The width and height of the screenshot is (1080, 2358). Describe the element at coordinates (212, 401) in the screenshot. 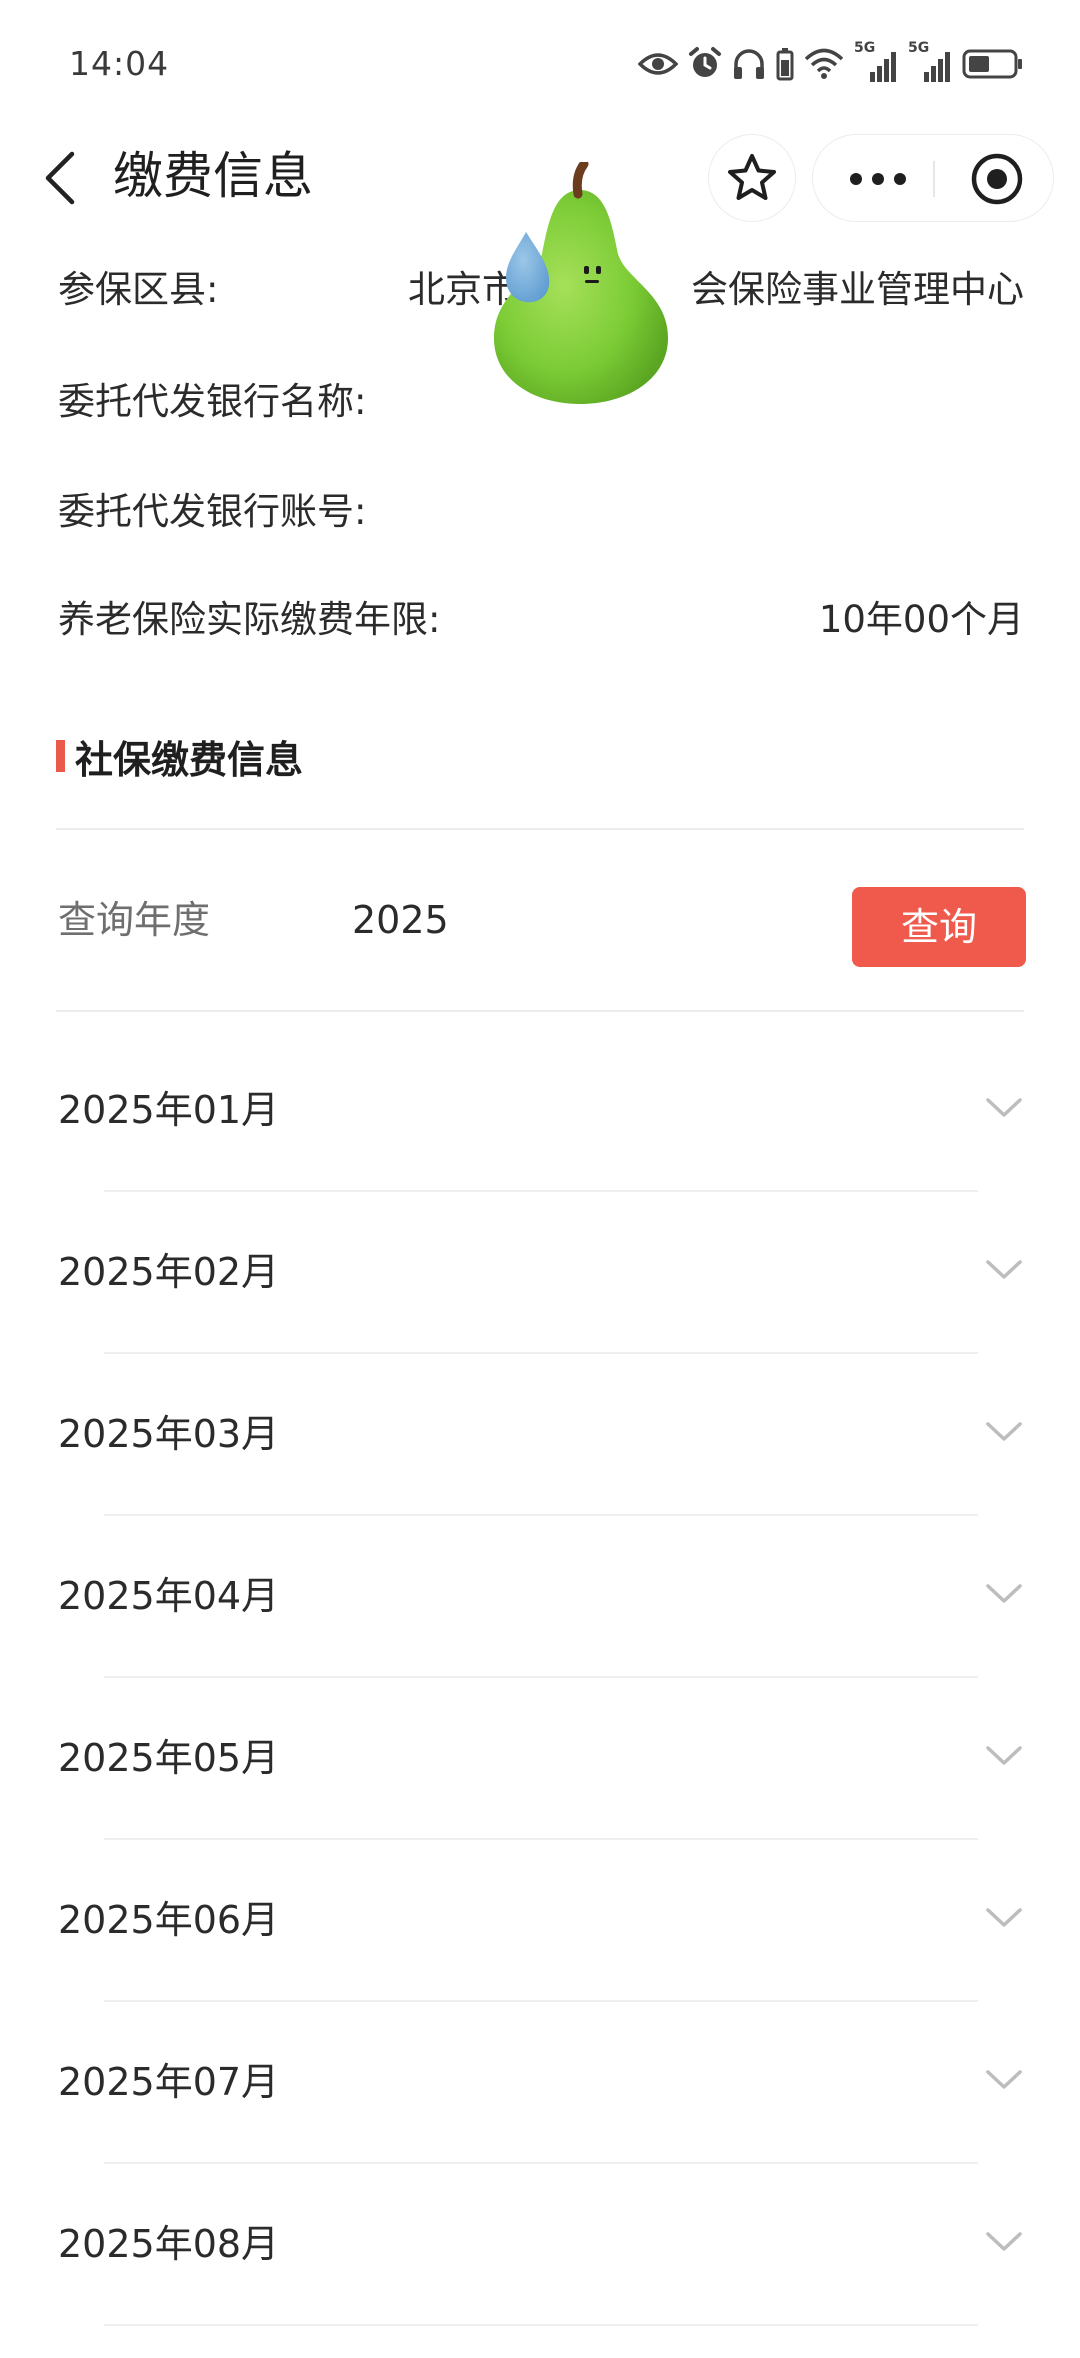

I see `bank-name-label: 委托代发银行名称:` at that location.